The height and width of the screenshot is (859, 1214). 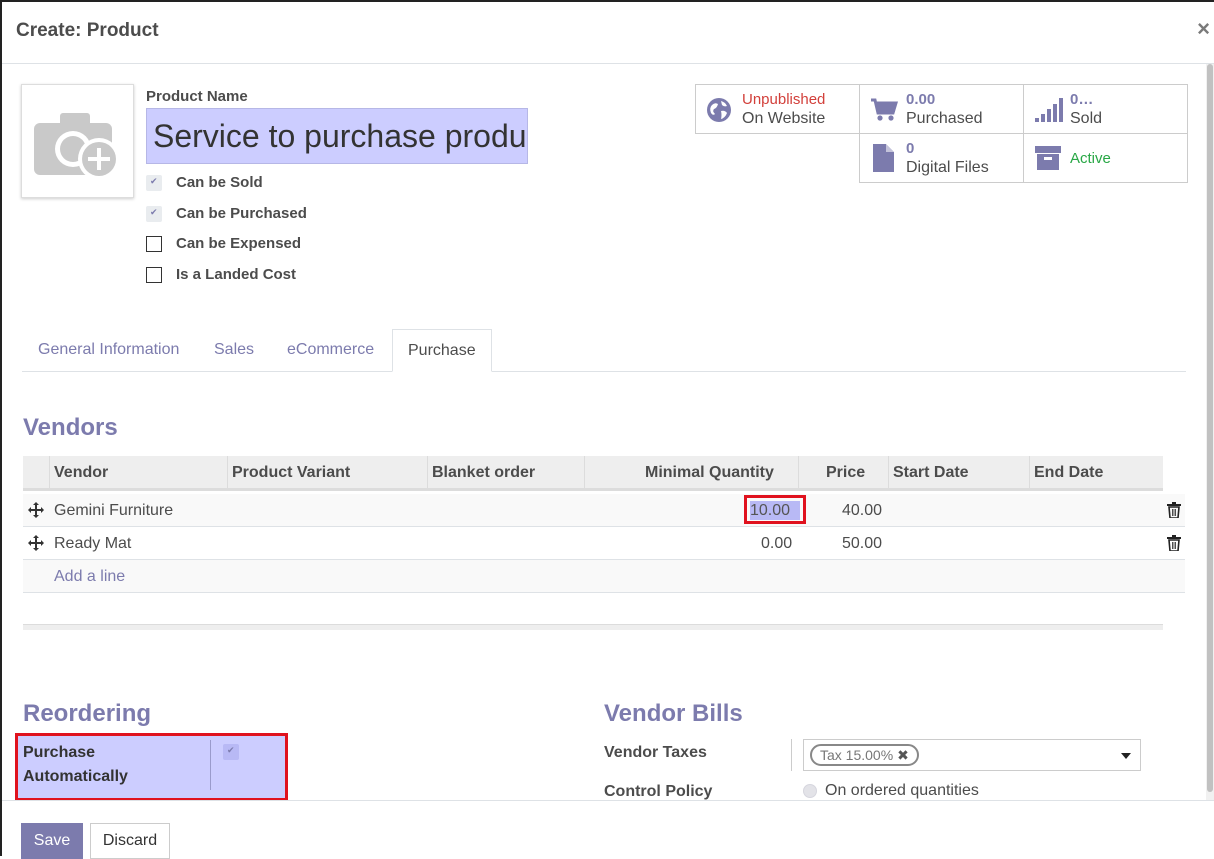 What do you see at coordinates (70, 427) in the screenshot?
I see `vendors-section-title: Vendors` at bounding box center [70, 427].